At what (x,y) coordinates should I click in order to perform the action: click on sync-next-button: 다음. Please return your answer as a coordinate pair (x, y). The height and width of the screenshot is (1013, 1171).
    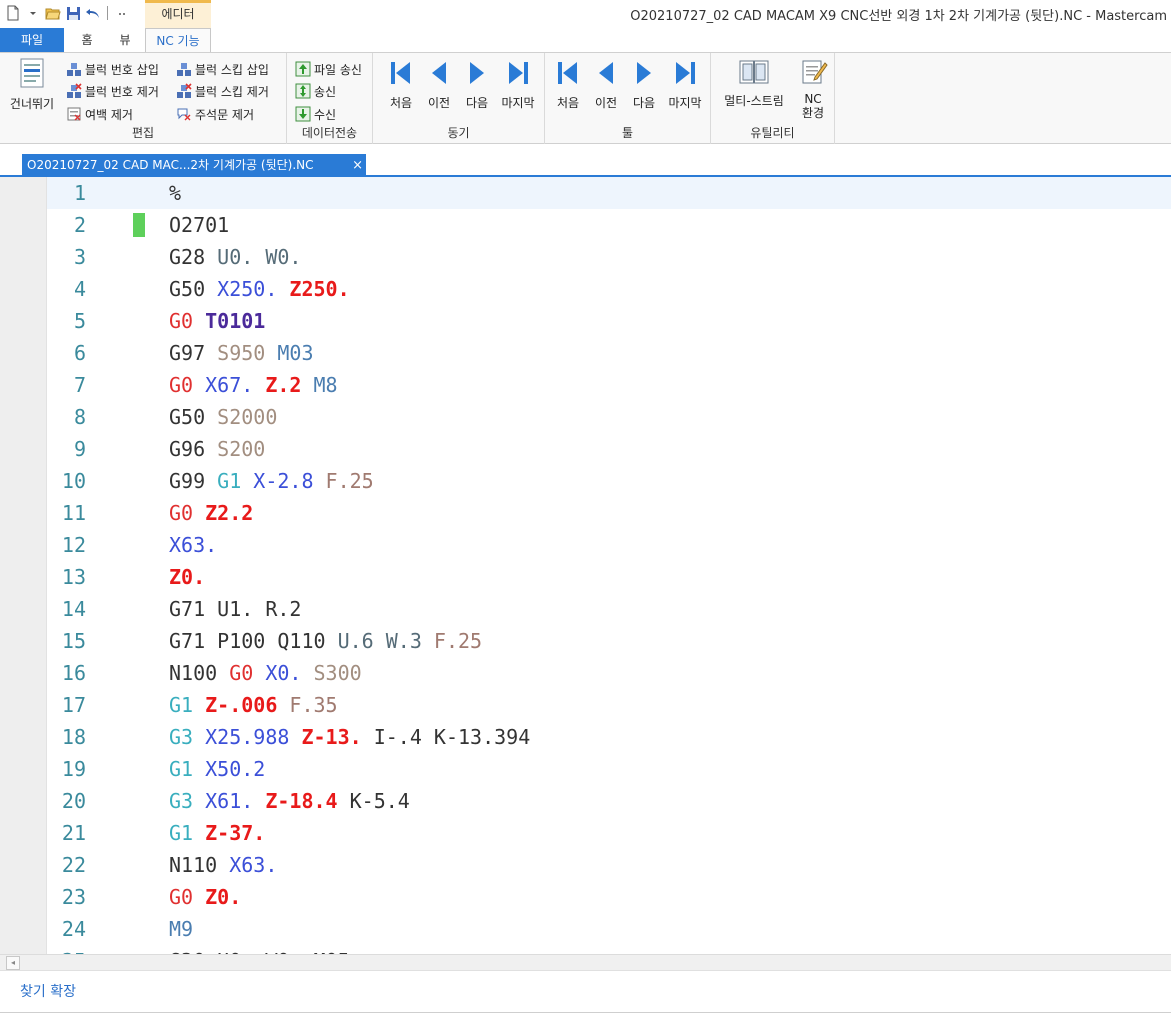
    Looking at the image, I should click on (477, 85).